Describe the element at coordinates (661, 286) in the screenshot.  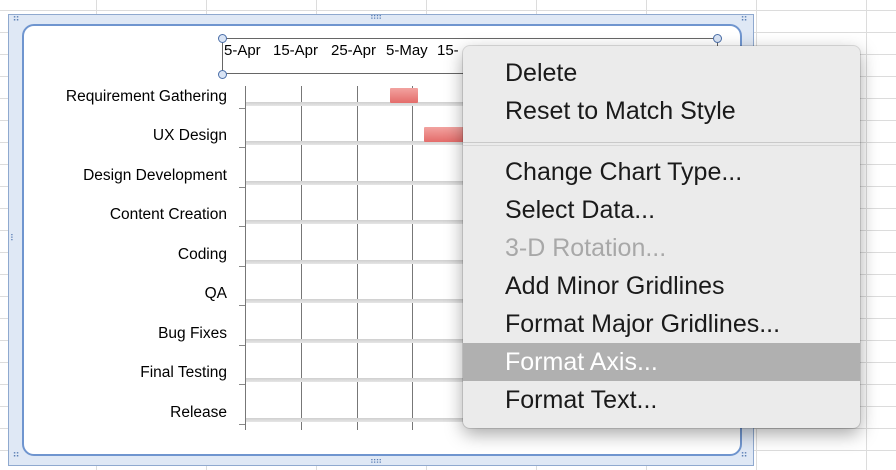
I see `menu-item-add-minor-gridlines: Add Minor Gridlines` at that location.